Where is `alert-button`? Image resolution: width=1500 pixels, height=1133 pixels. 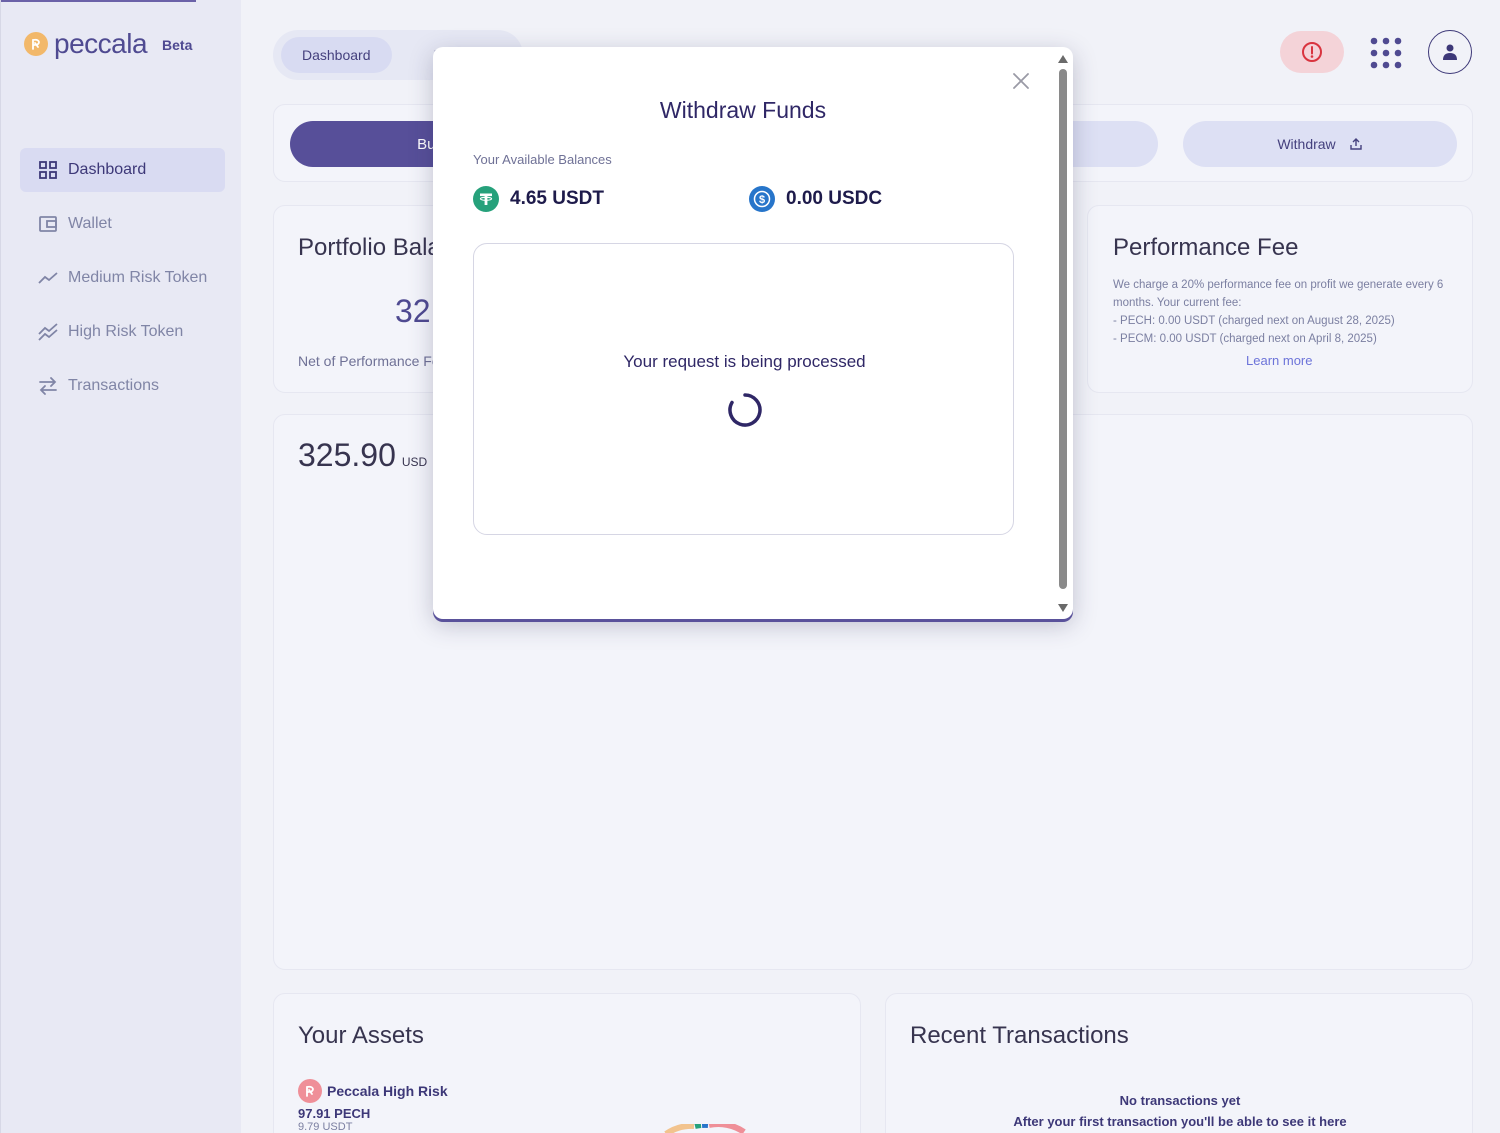 alert-button is located at coordinates (1312, 52).